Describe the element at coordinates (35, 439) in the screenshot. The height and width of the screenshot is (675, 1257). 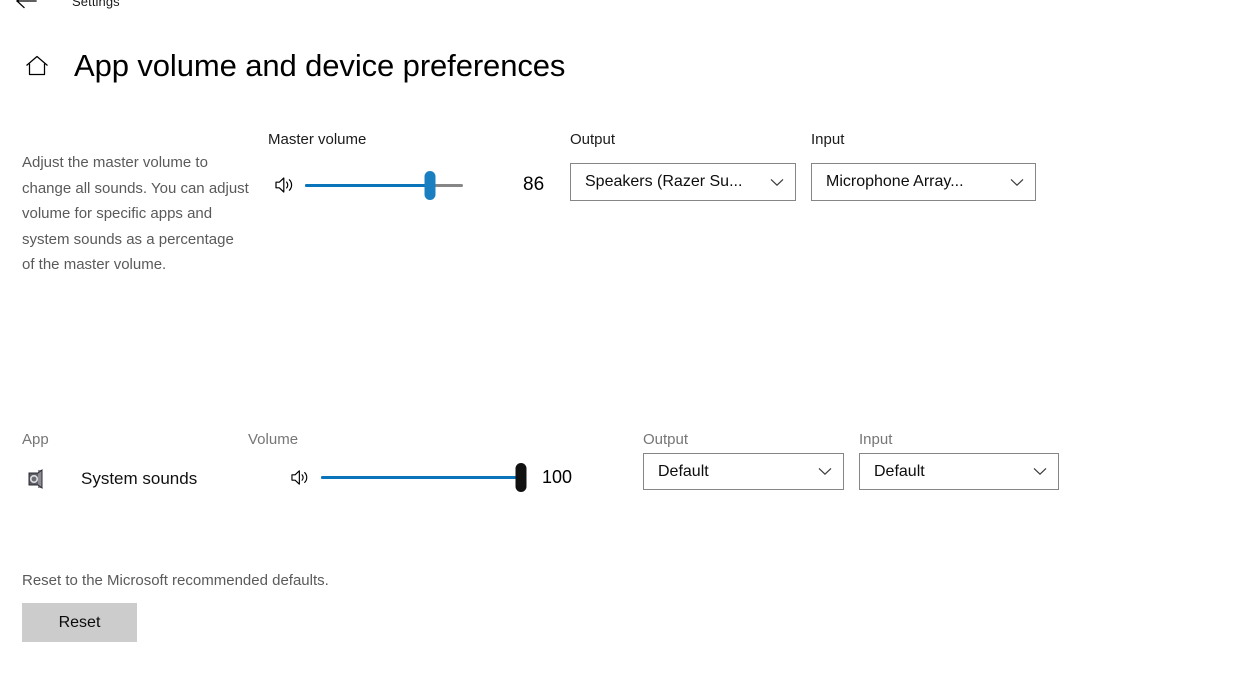
I see `app-column-header: App` at that location.